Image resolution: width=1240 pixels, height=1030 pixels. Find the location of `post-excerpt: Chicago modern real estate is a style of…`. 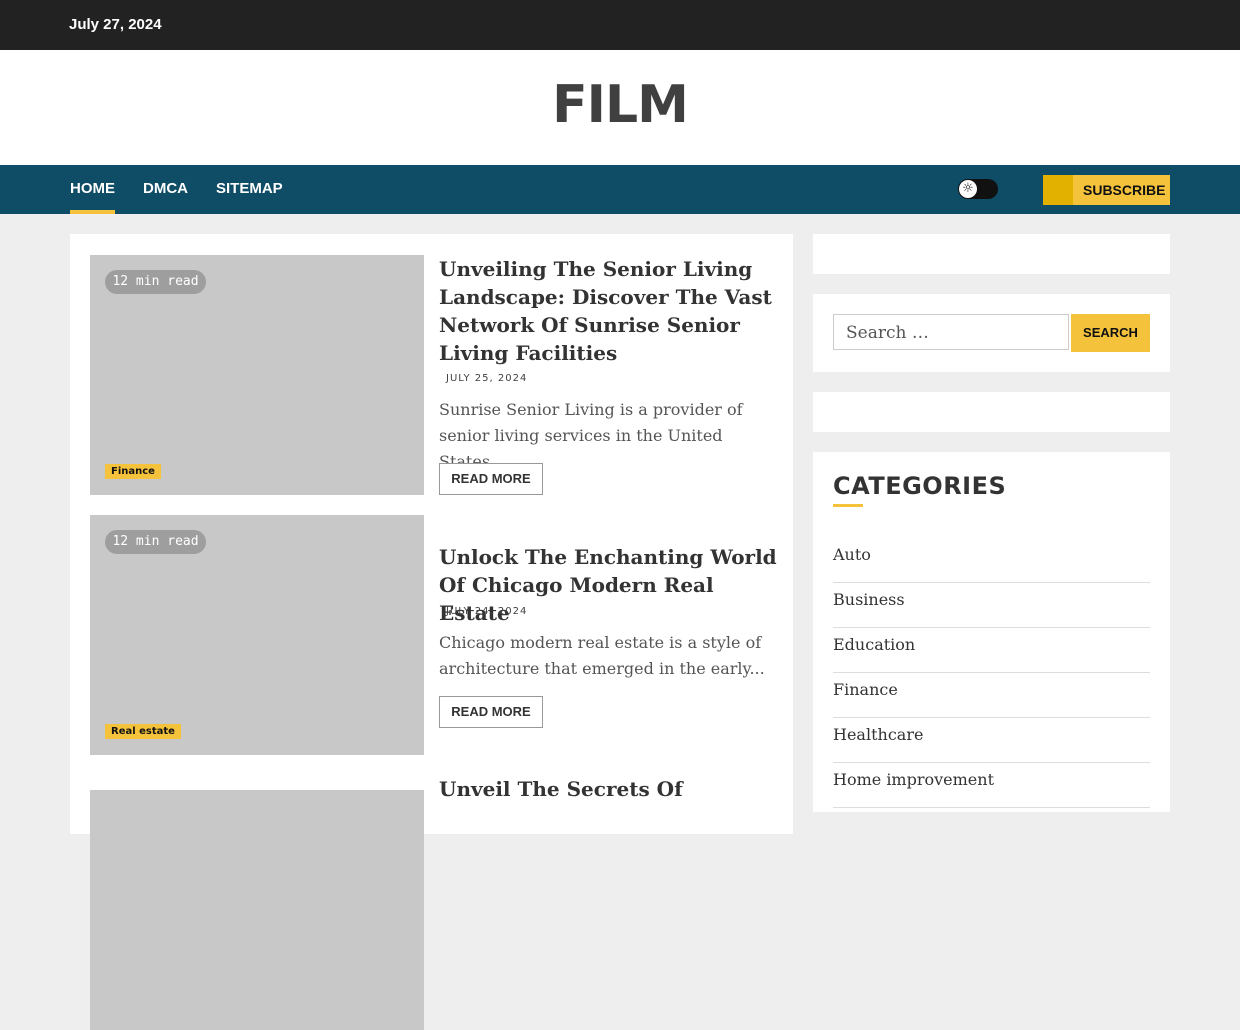

post-excerpt: Chicago modern real estate is a style of… is located at coordinates (602, 655).